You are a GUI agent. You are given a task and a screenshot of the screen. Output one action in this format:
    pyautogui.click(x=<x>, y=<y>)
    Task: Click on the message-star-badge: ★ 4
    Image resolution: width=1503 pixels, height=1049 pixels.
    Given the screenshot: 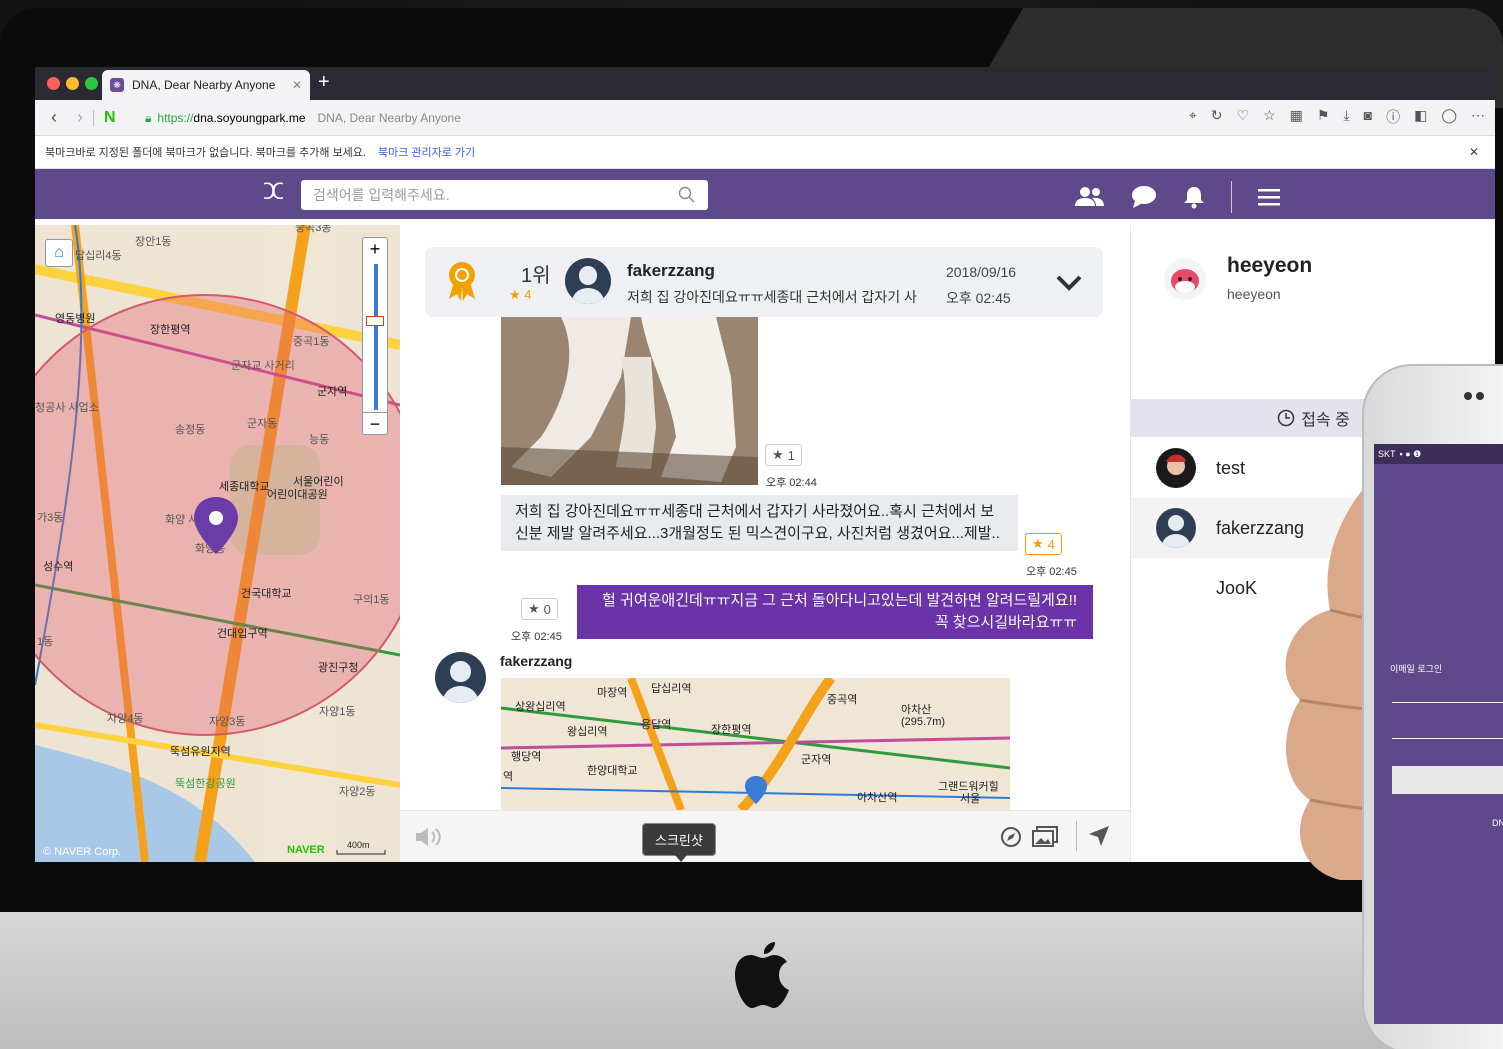 What is the action you would take?
    pyautogui.click(x=1043, y=544)
    